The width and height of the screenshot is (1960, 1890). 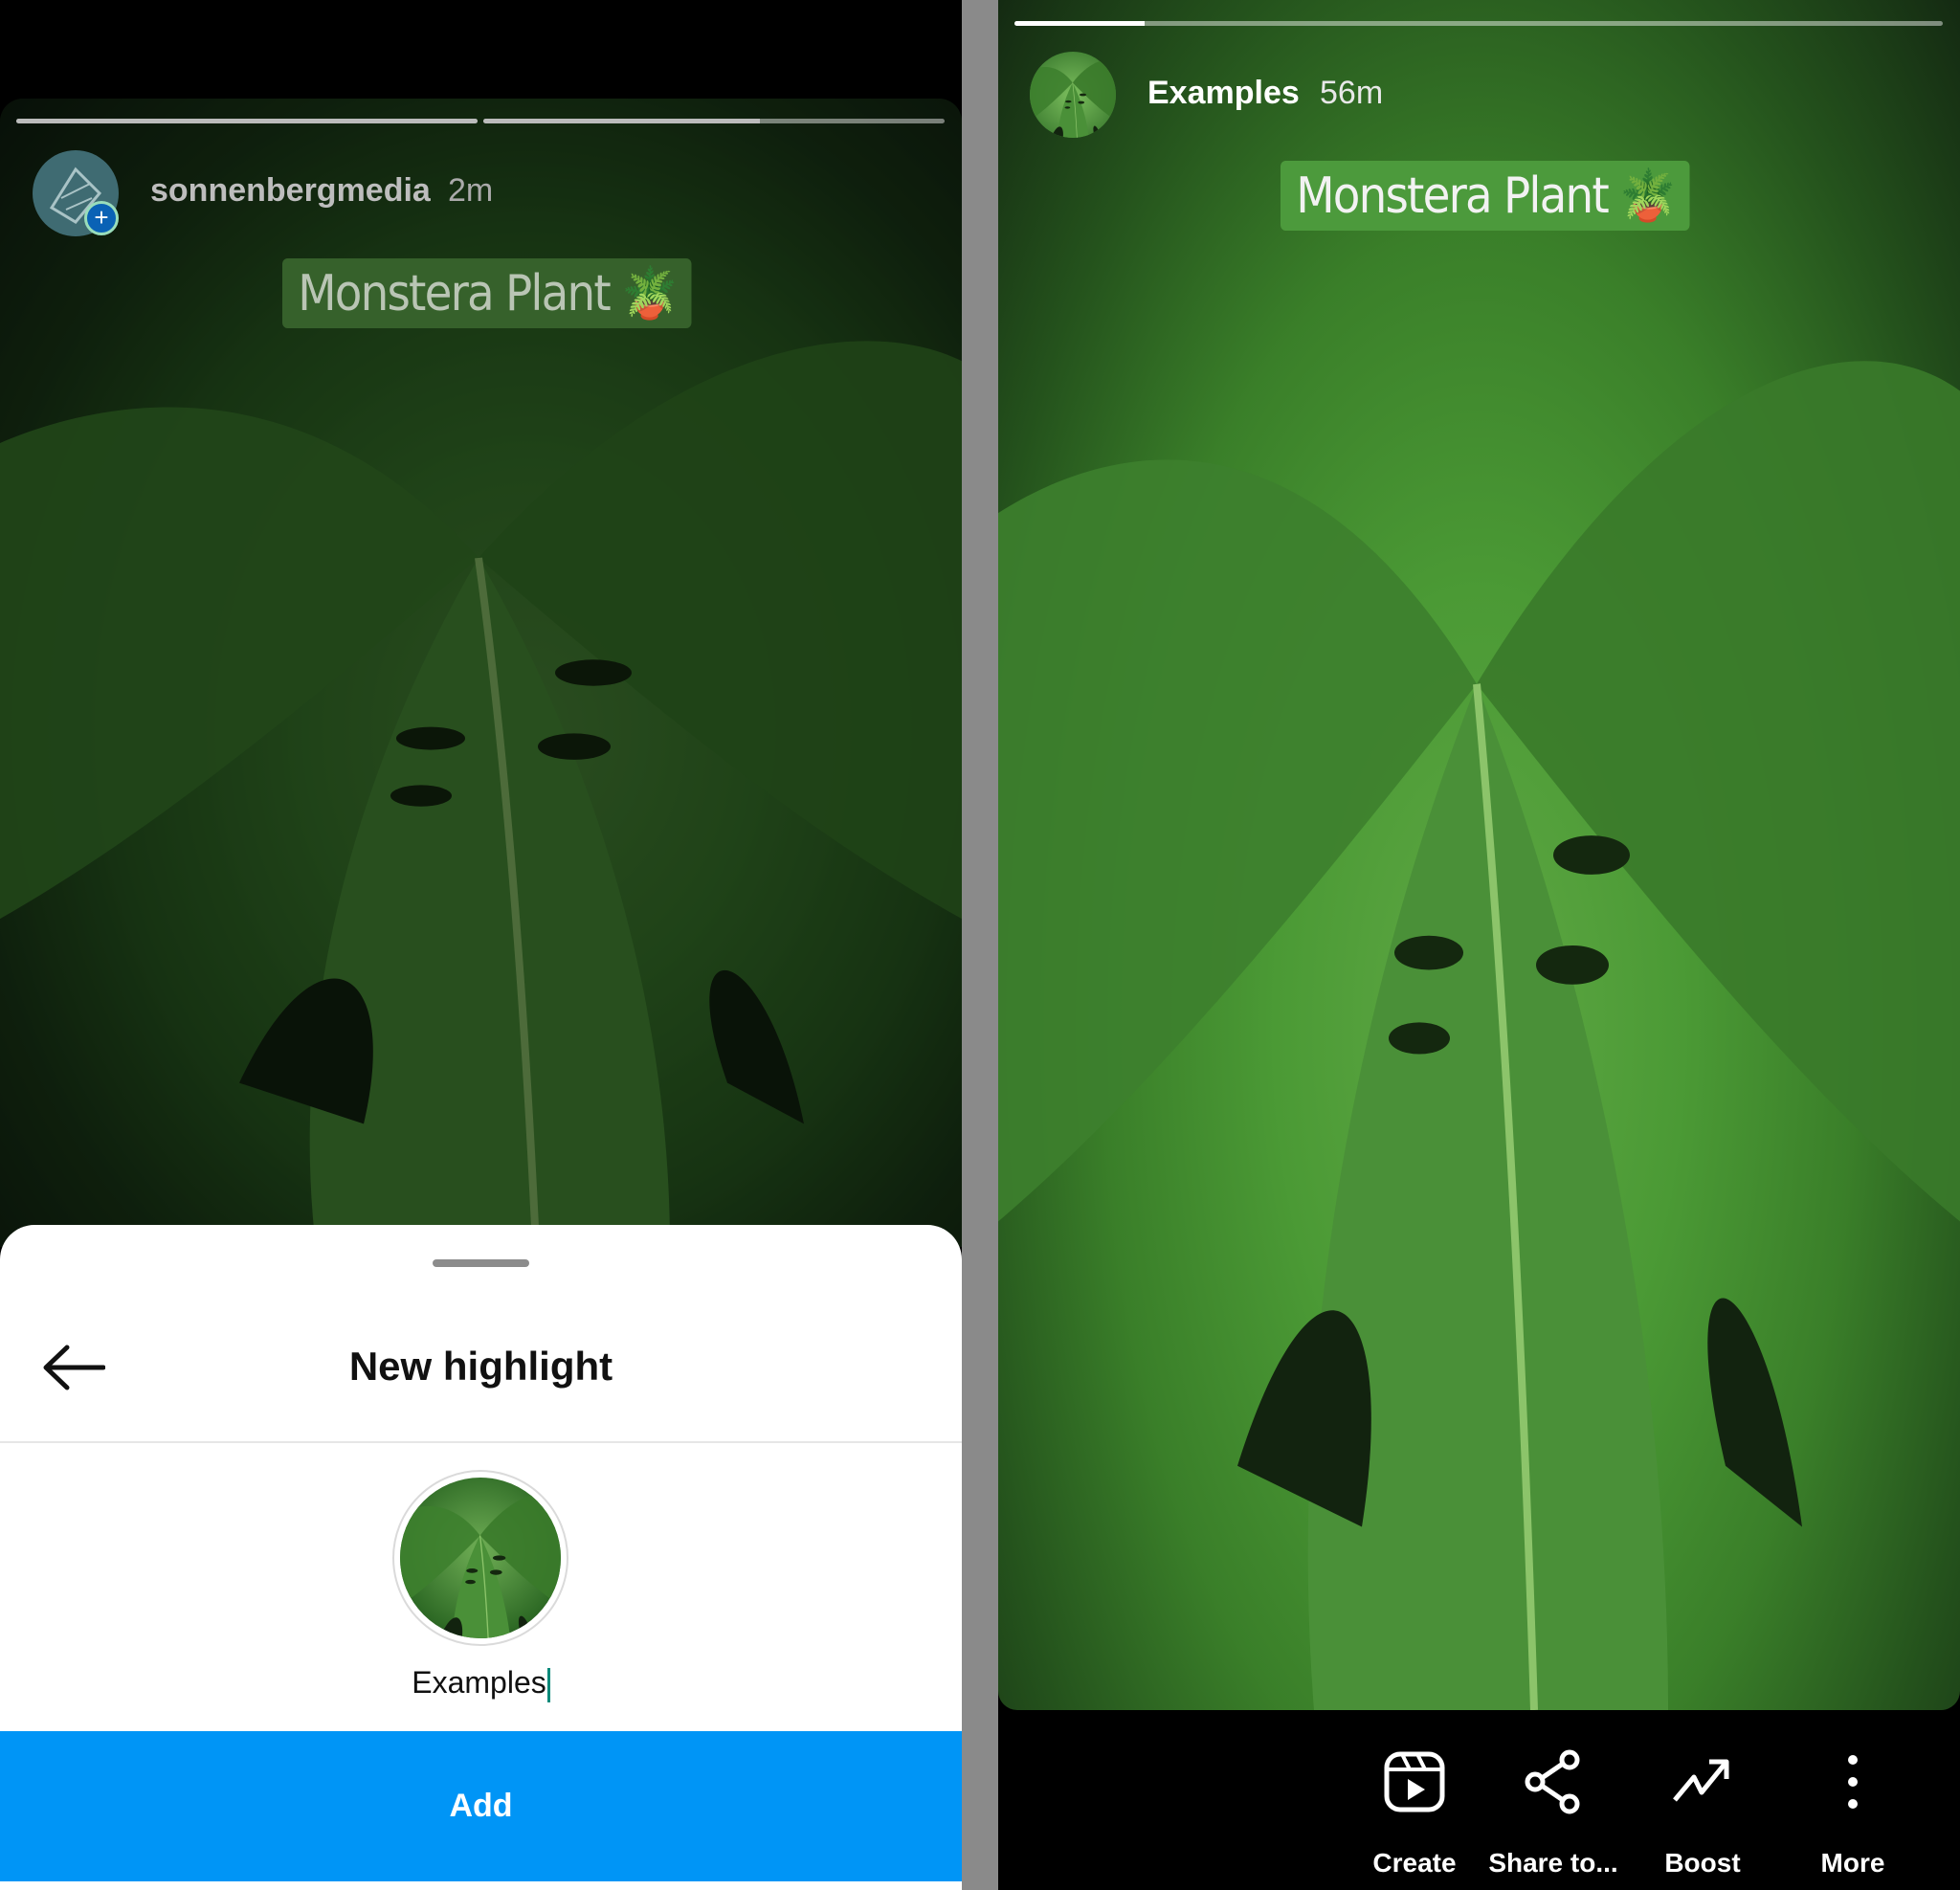 What do you see at coordinates (1701, 1780) in the screenshot?
I see `trending-up-icon` at bounding box center [1701, 1780].